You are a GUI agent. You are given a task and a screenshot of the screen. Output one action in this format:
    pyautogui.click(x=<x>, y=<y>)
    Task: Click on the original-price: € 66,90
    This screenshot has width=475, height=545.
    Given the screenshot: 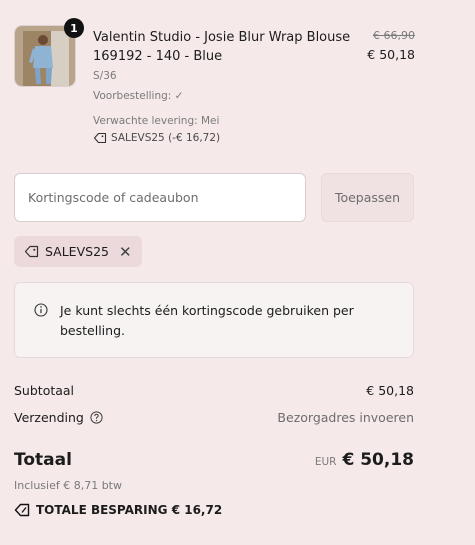 What is the action you would take?
    pyautogui.click(x=394, y=35)
    